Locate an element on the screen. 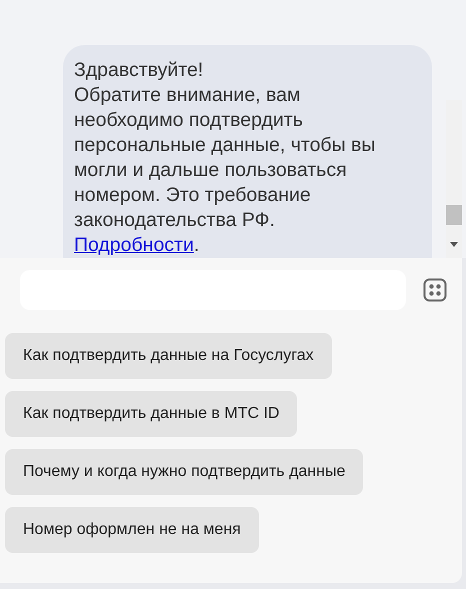 This screenshot has width=466, height=589. message-greeting: Здравствуйте! is located at coordinates (139, 70).